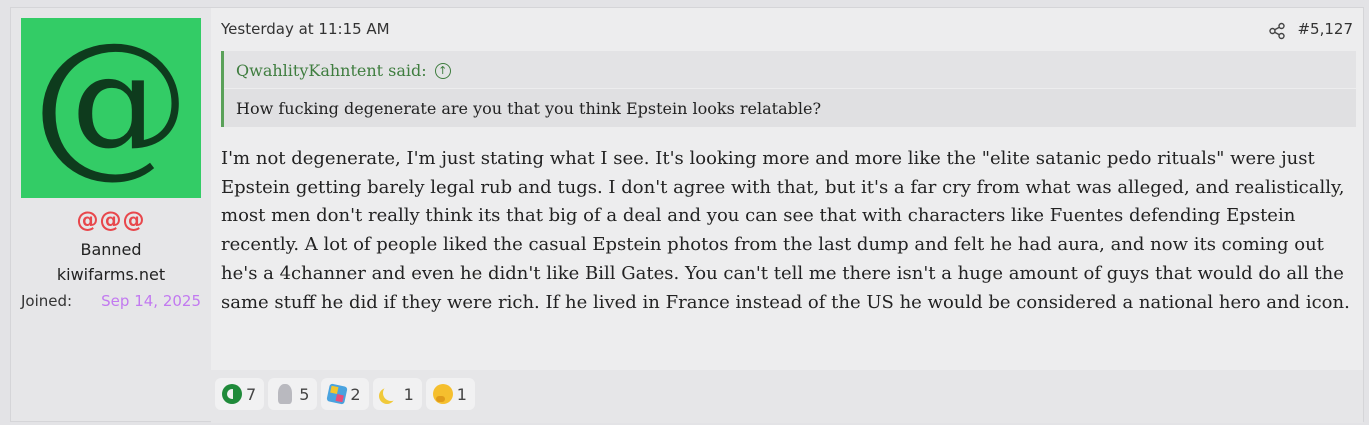 Image resolution: width=1369 pixels, height=425 pixels. I want to click on arrow-up-circle-icon: ↑, so click(442, 70).